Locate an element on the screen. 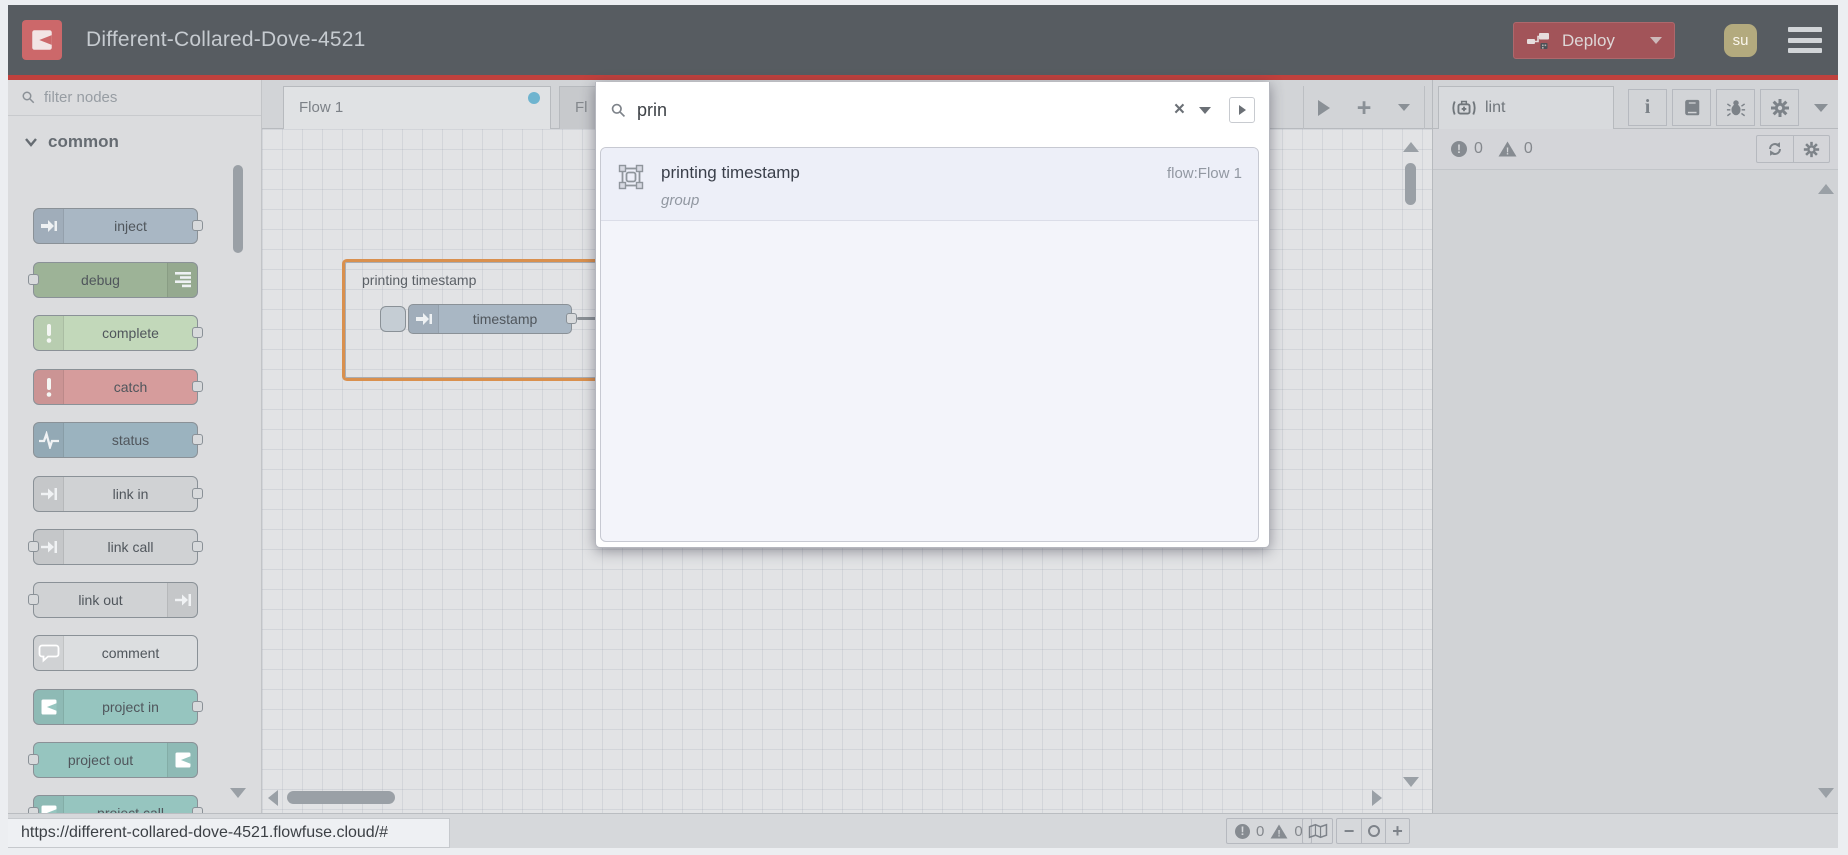 This screenshot has height=855, width=1848. lint-refresh-button is located at coordinates (1775, 149).